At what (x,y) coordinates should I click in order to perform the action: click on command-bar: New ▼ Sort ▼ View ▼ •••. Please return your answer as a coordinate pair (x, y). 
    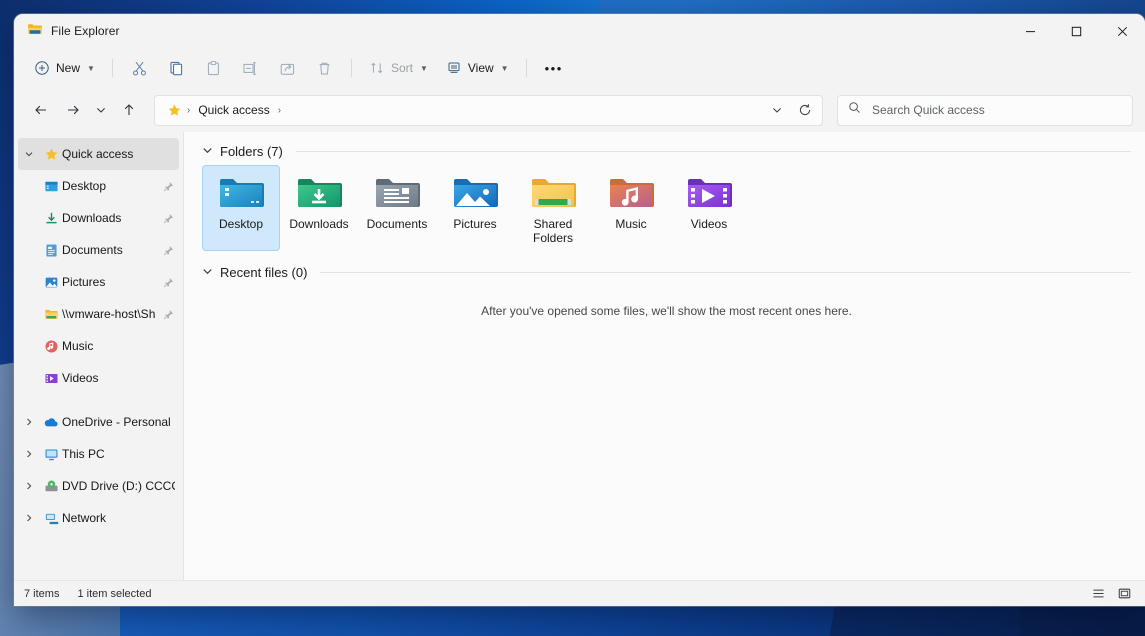
    Looking at the image, I should click on (579, 68).